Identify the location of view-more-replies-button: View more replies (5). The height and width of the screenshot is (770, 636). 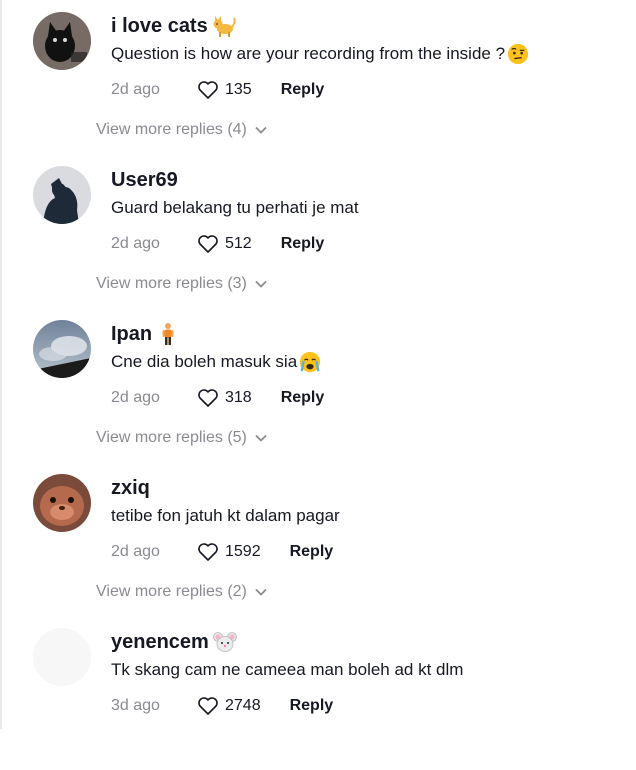
(181, 438).